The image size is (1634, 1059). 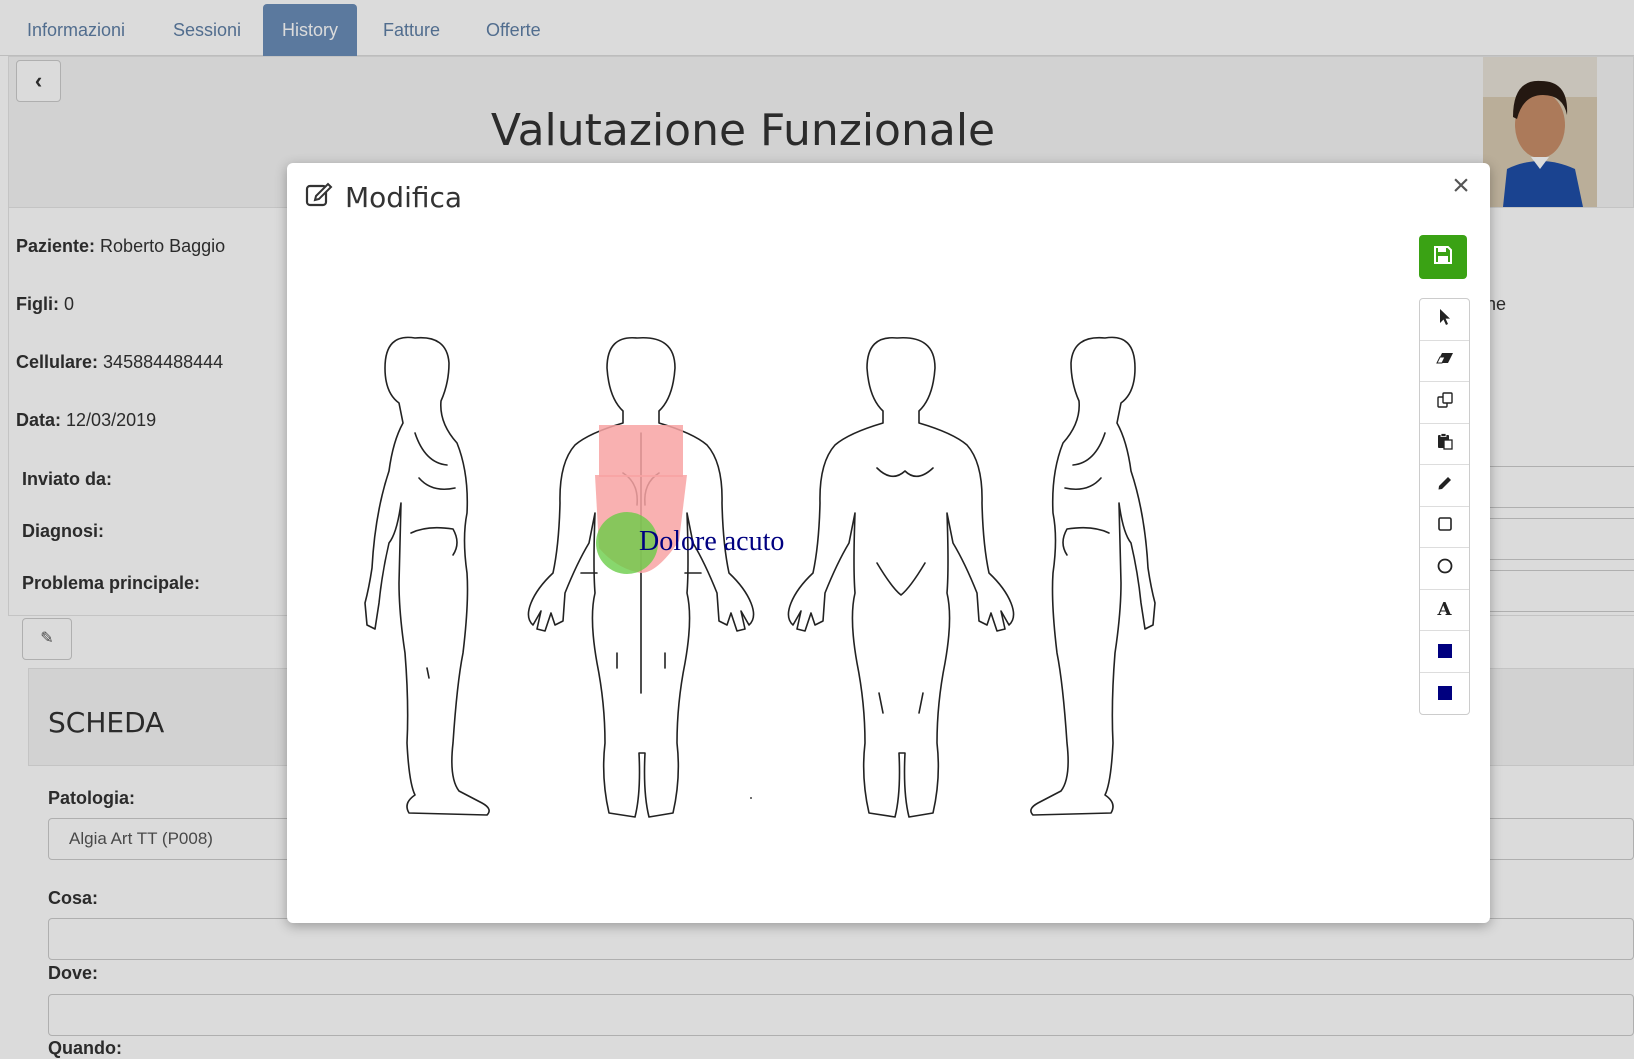 I want to click on text-tool: A, so click(x=1444, y=610).